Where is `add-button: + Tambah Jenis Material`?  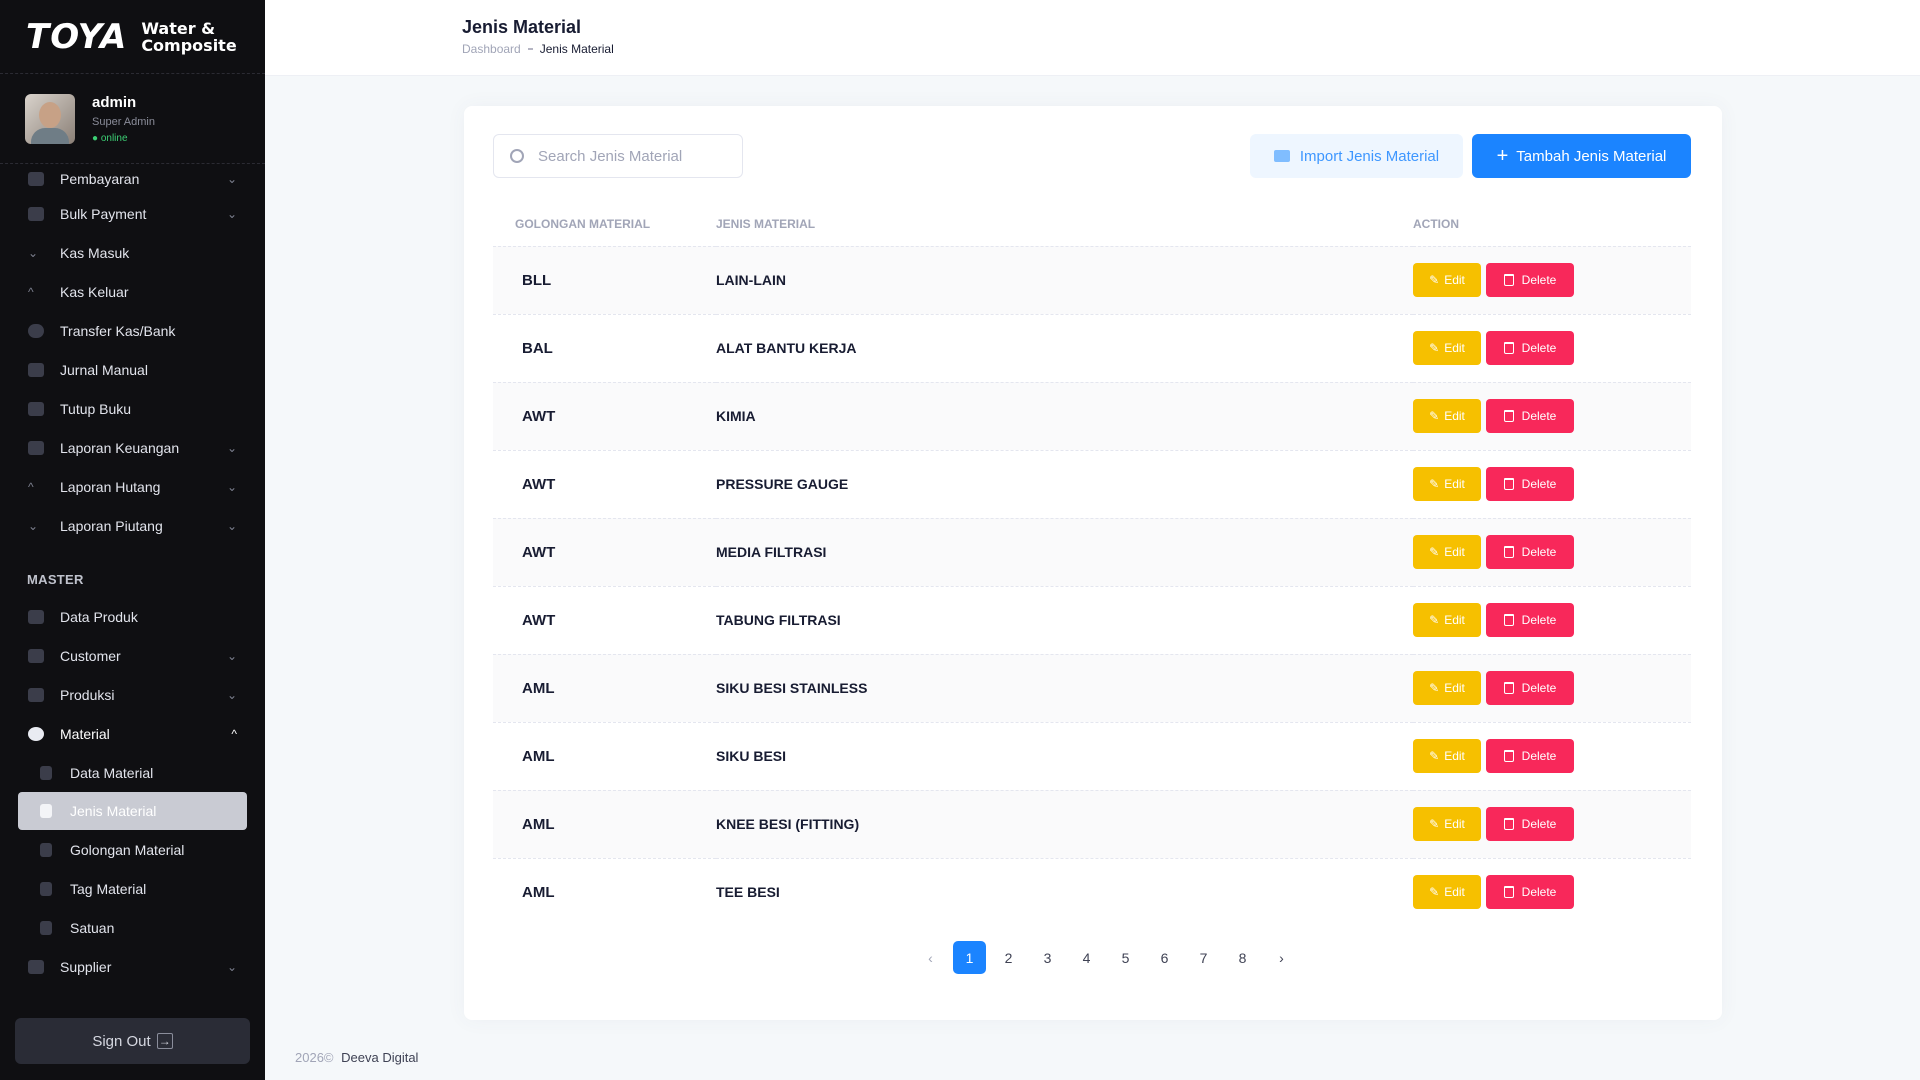
add-button: + Tambah Jenis Material is located at coordinates (1581, 156).